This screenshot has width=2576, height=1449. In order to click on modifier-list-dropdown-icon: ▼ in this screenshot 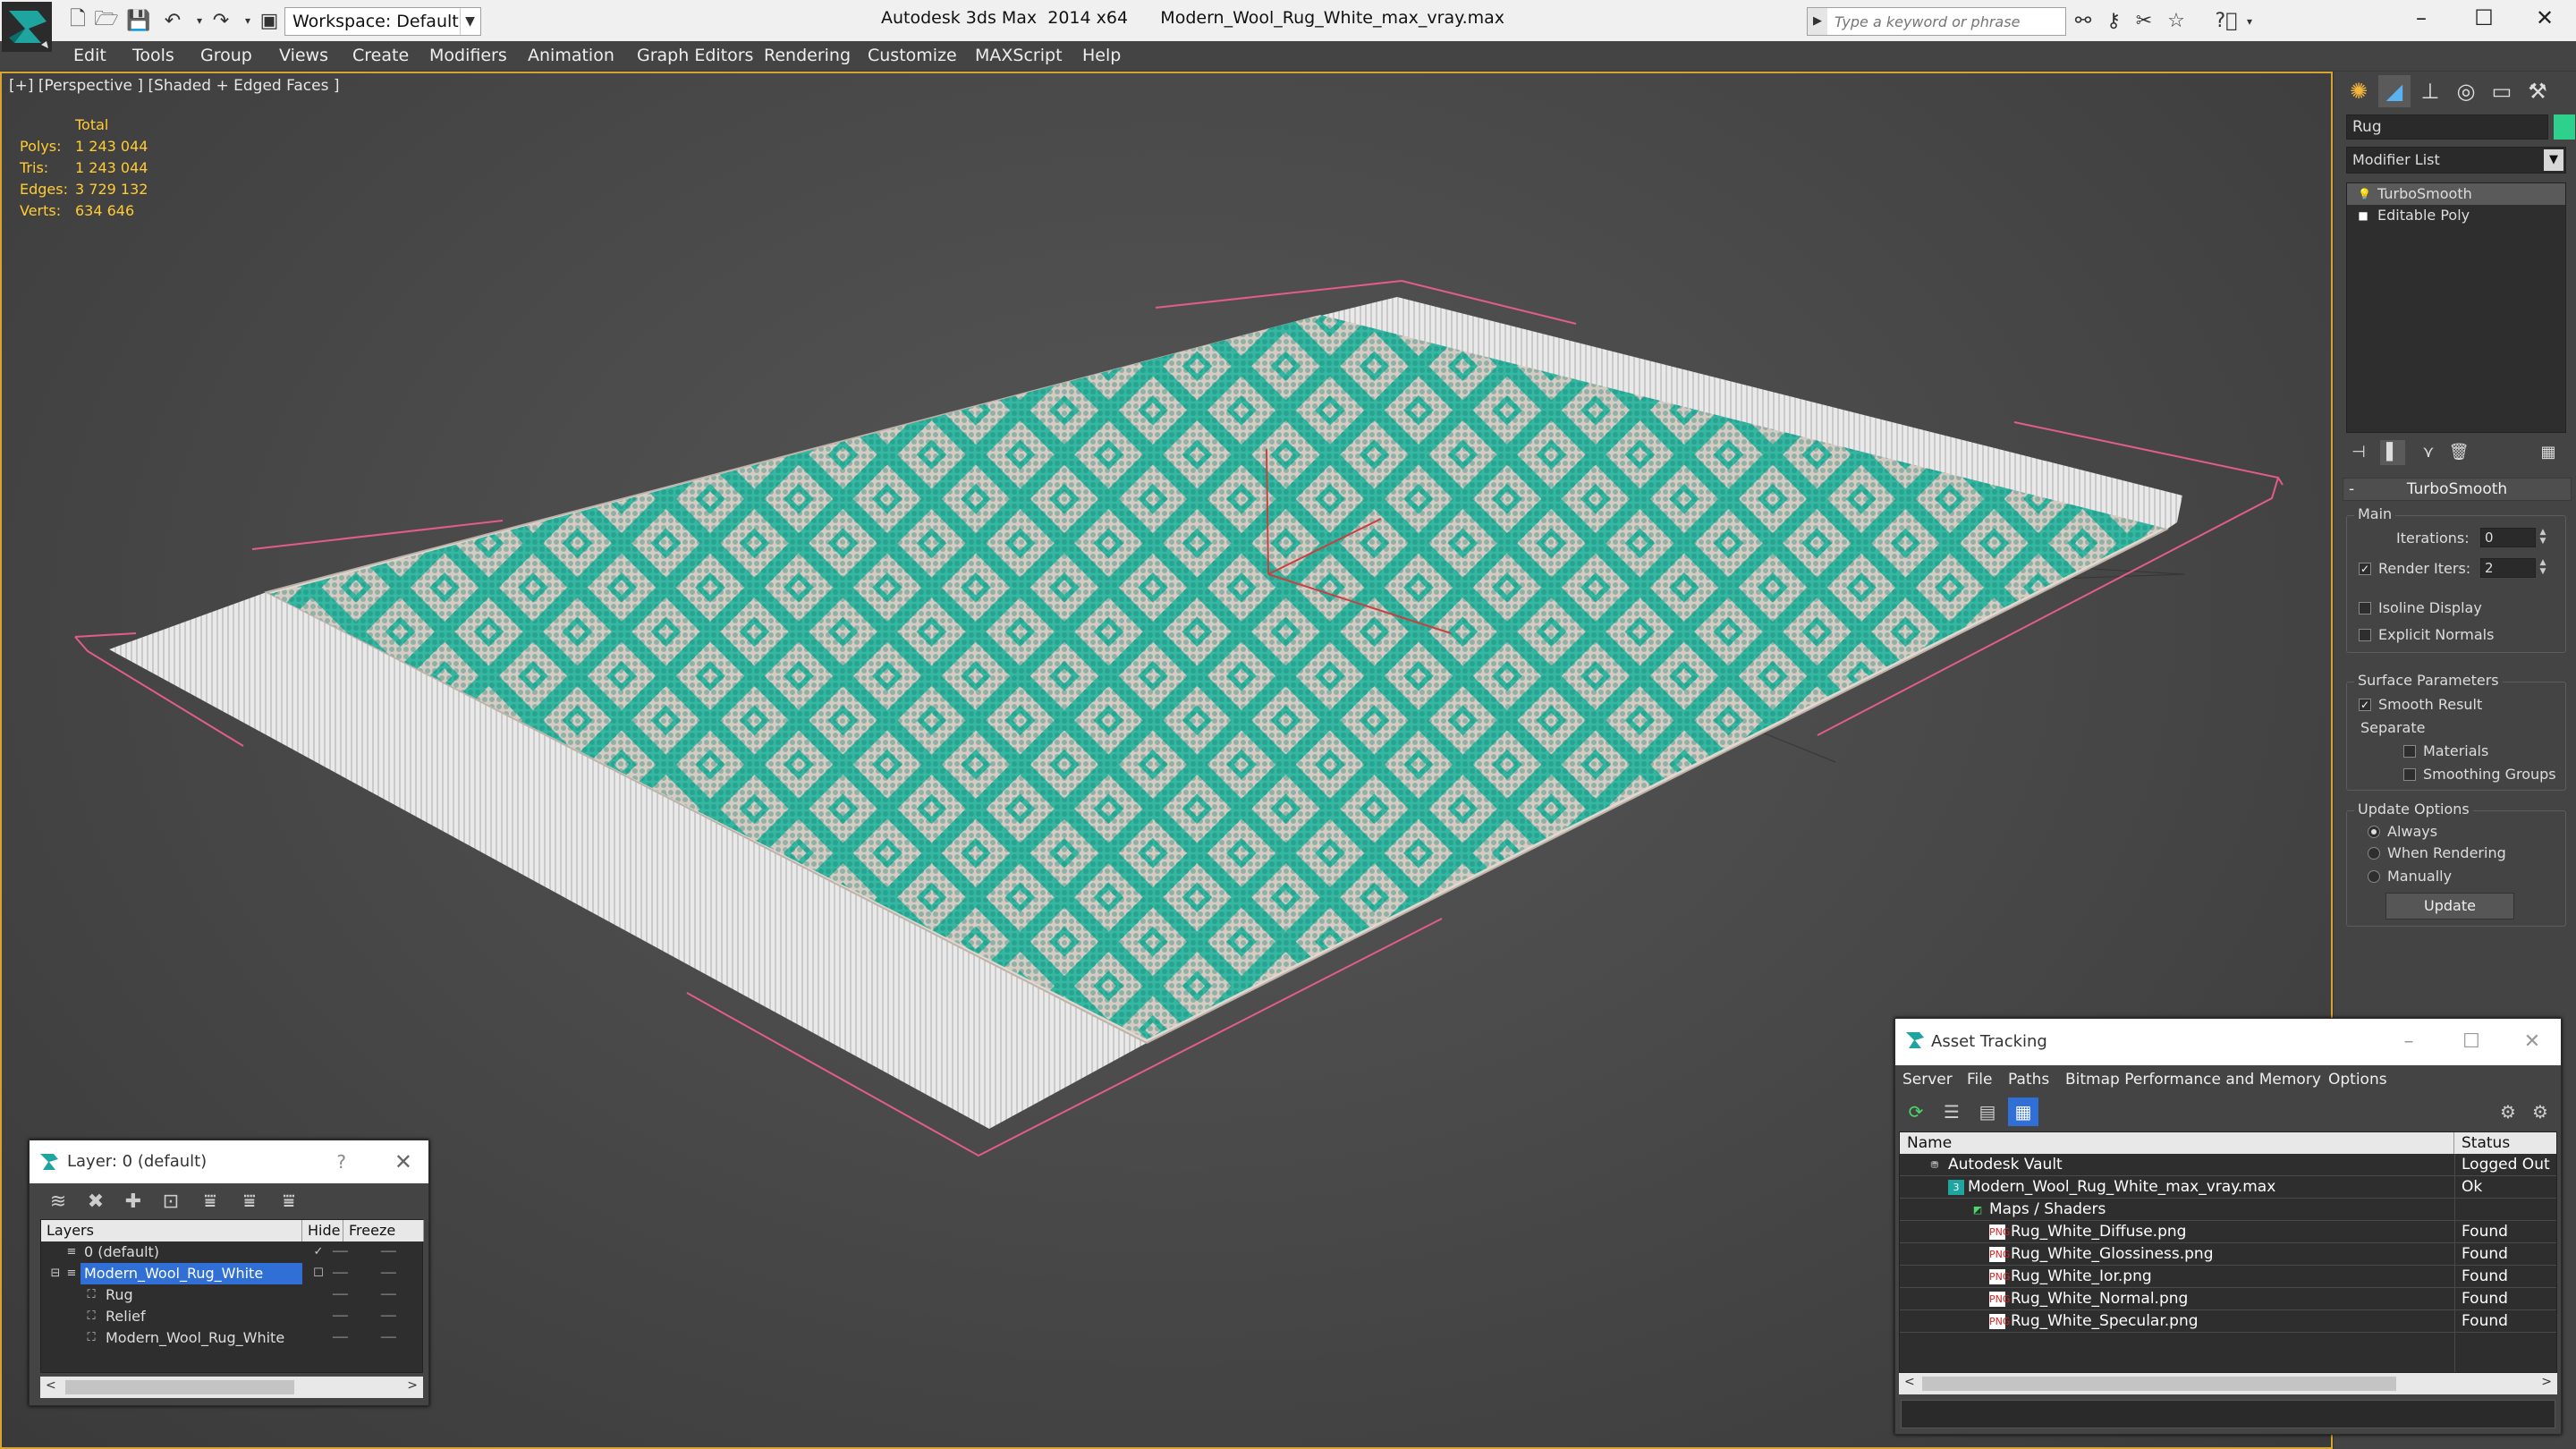, I will do `click(2553, 160)`.